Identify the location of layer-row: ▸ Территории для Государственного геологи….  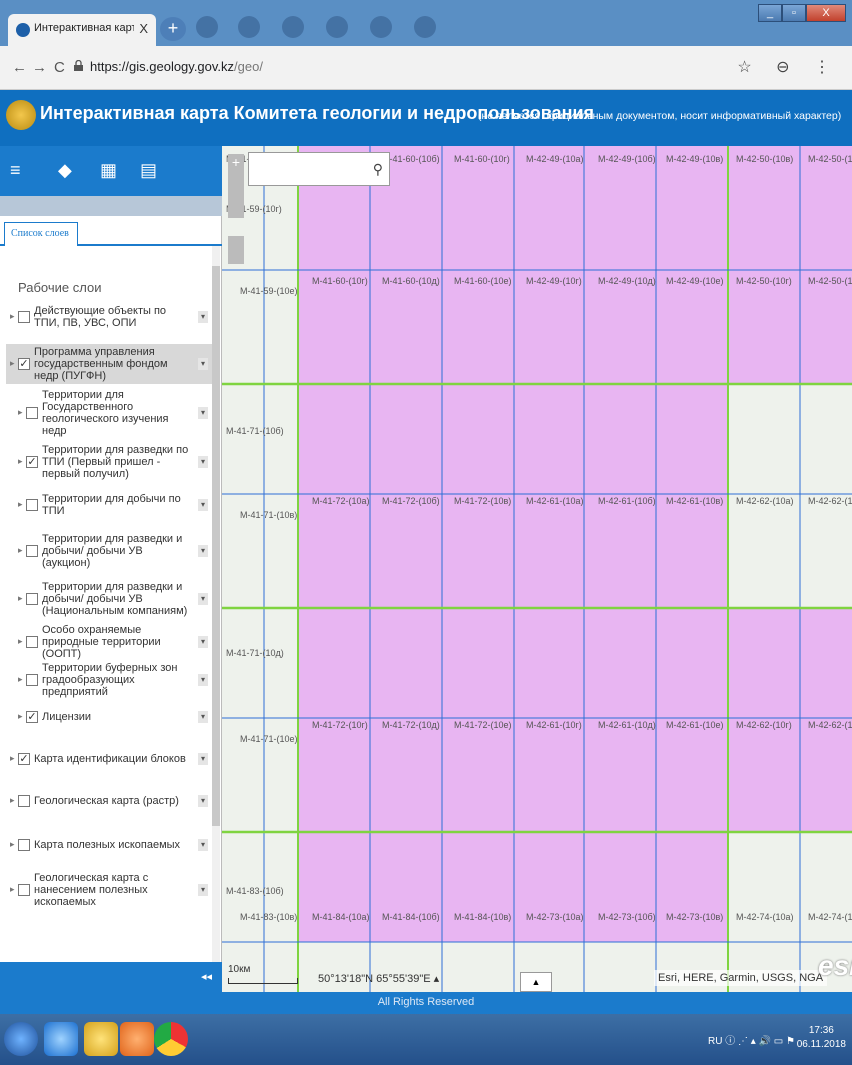
(109, 413).